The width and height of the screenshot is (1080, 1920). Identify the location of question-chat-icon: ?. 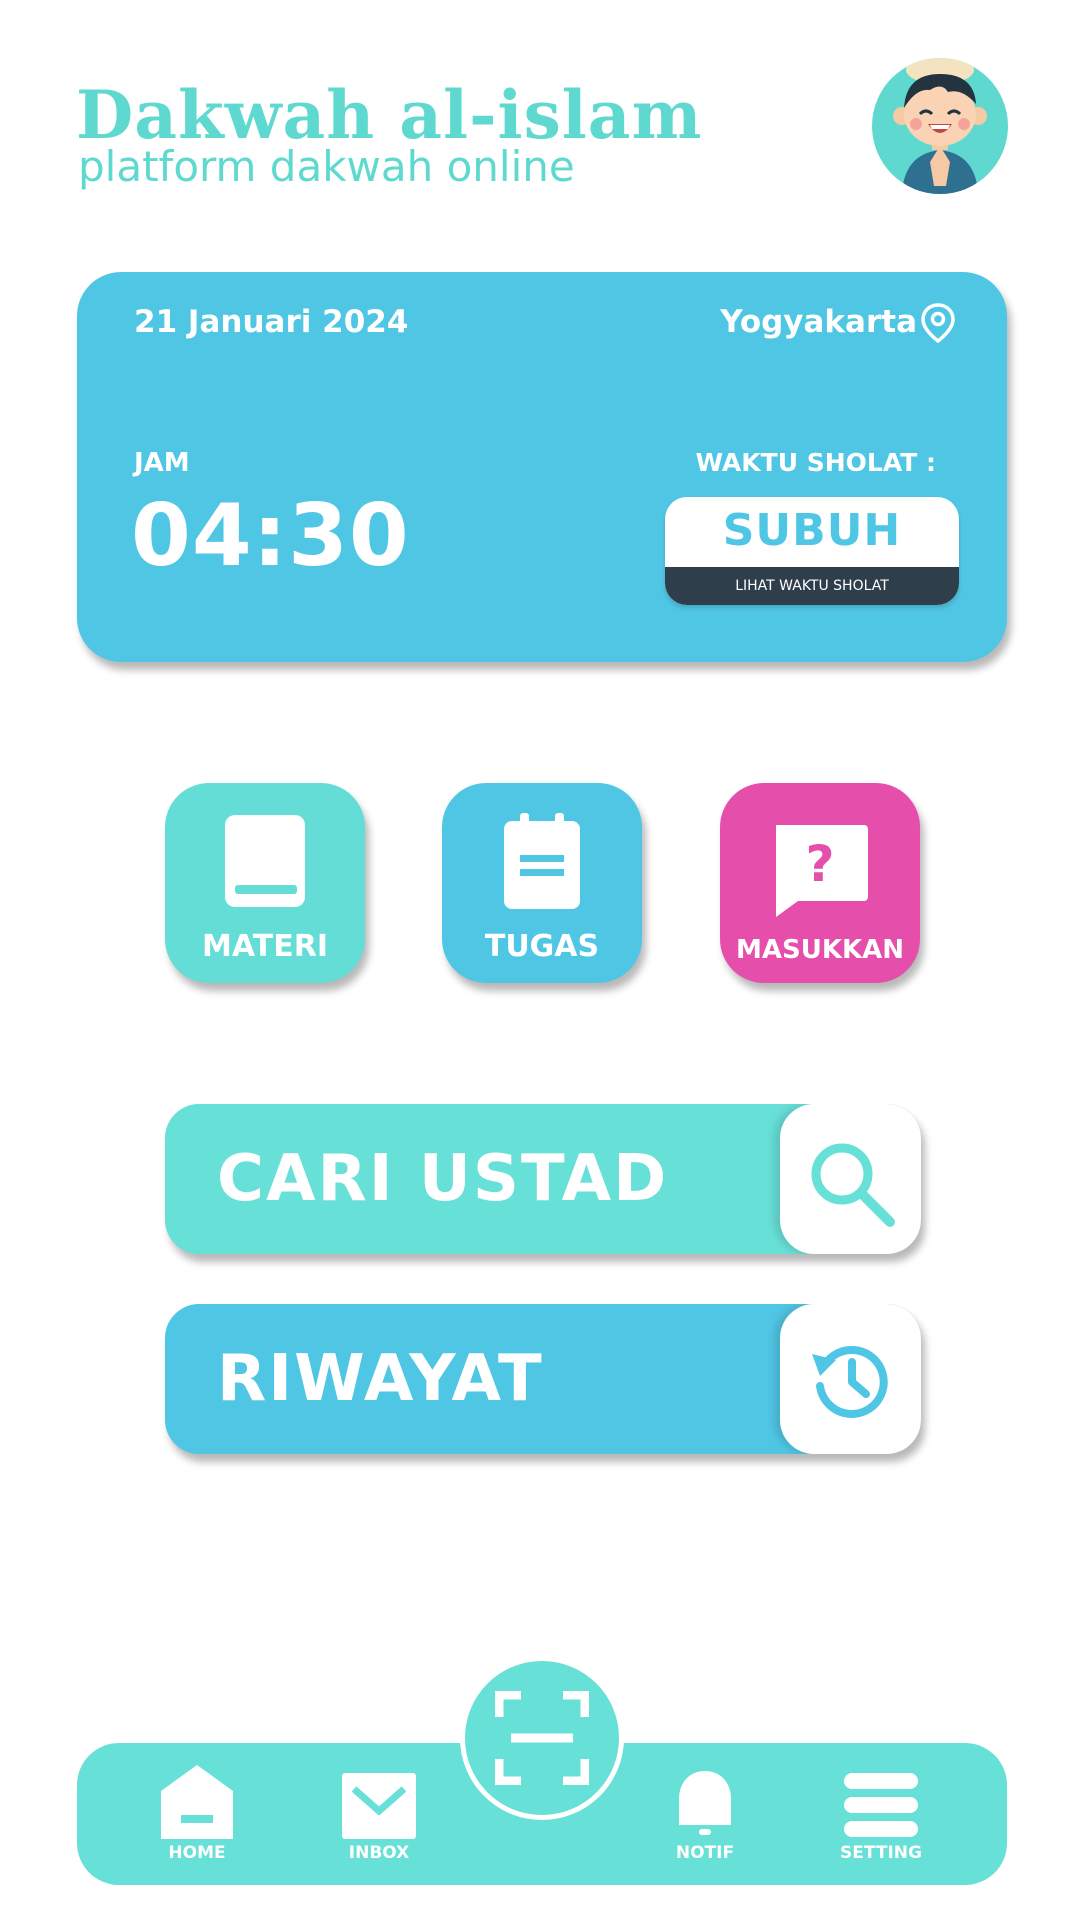
(822, 871).